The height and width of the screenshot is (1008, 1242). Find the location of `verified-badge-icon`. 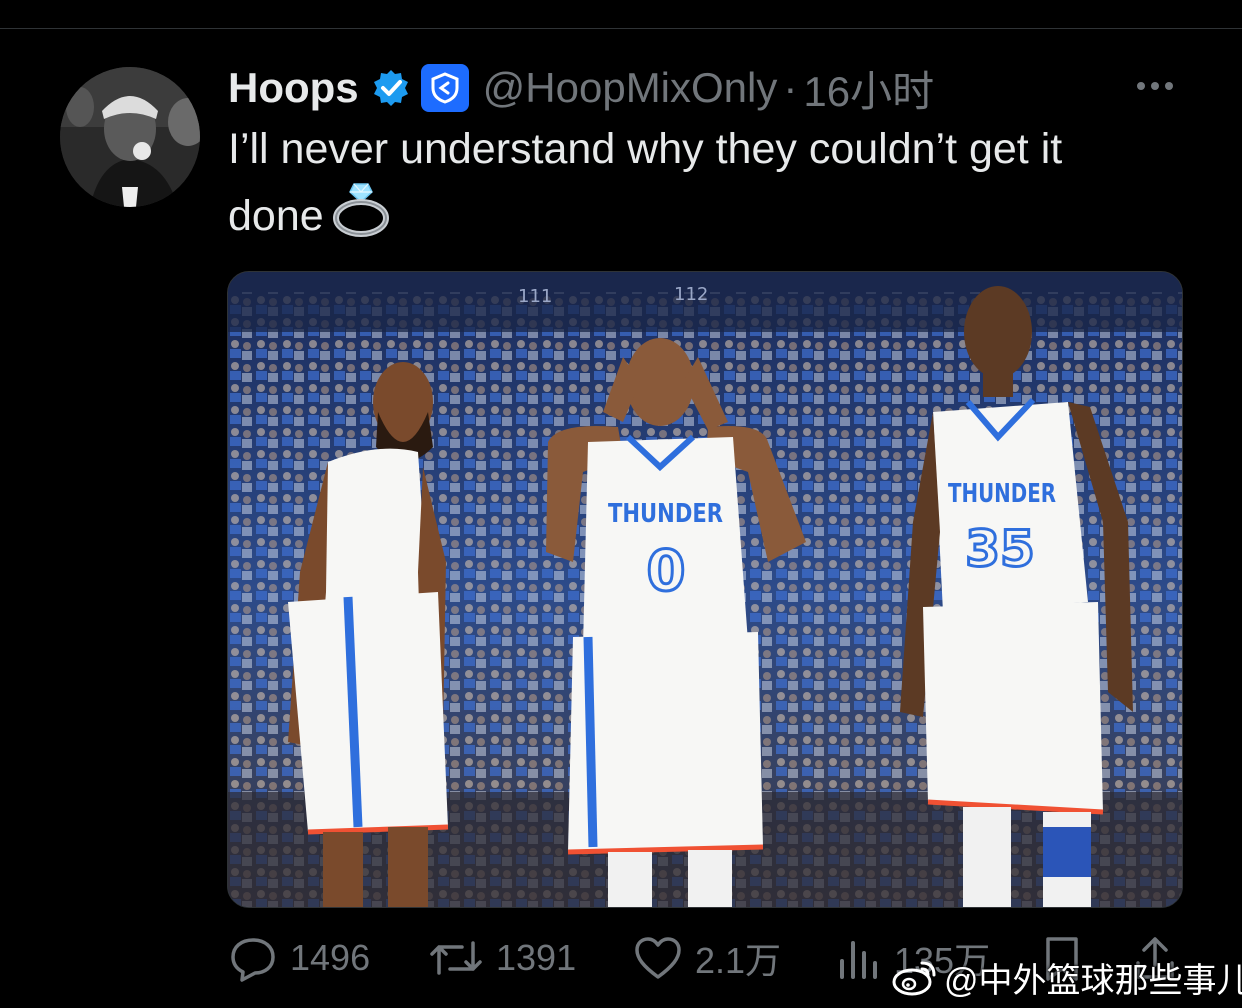

verified-badge-icon is located at coordinates (391, 88).